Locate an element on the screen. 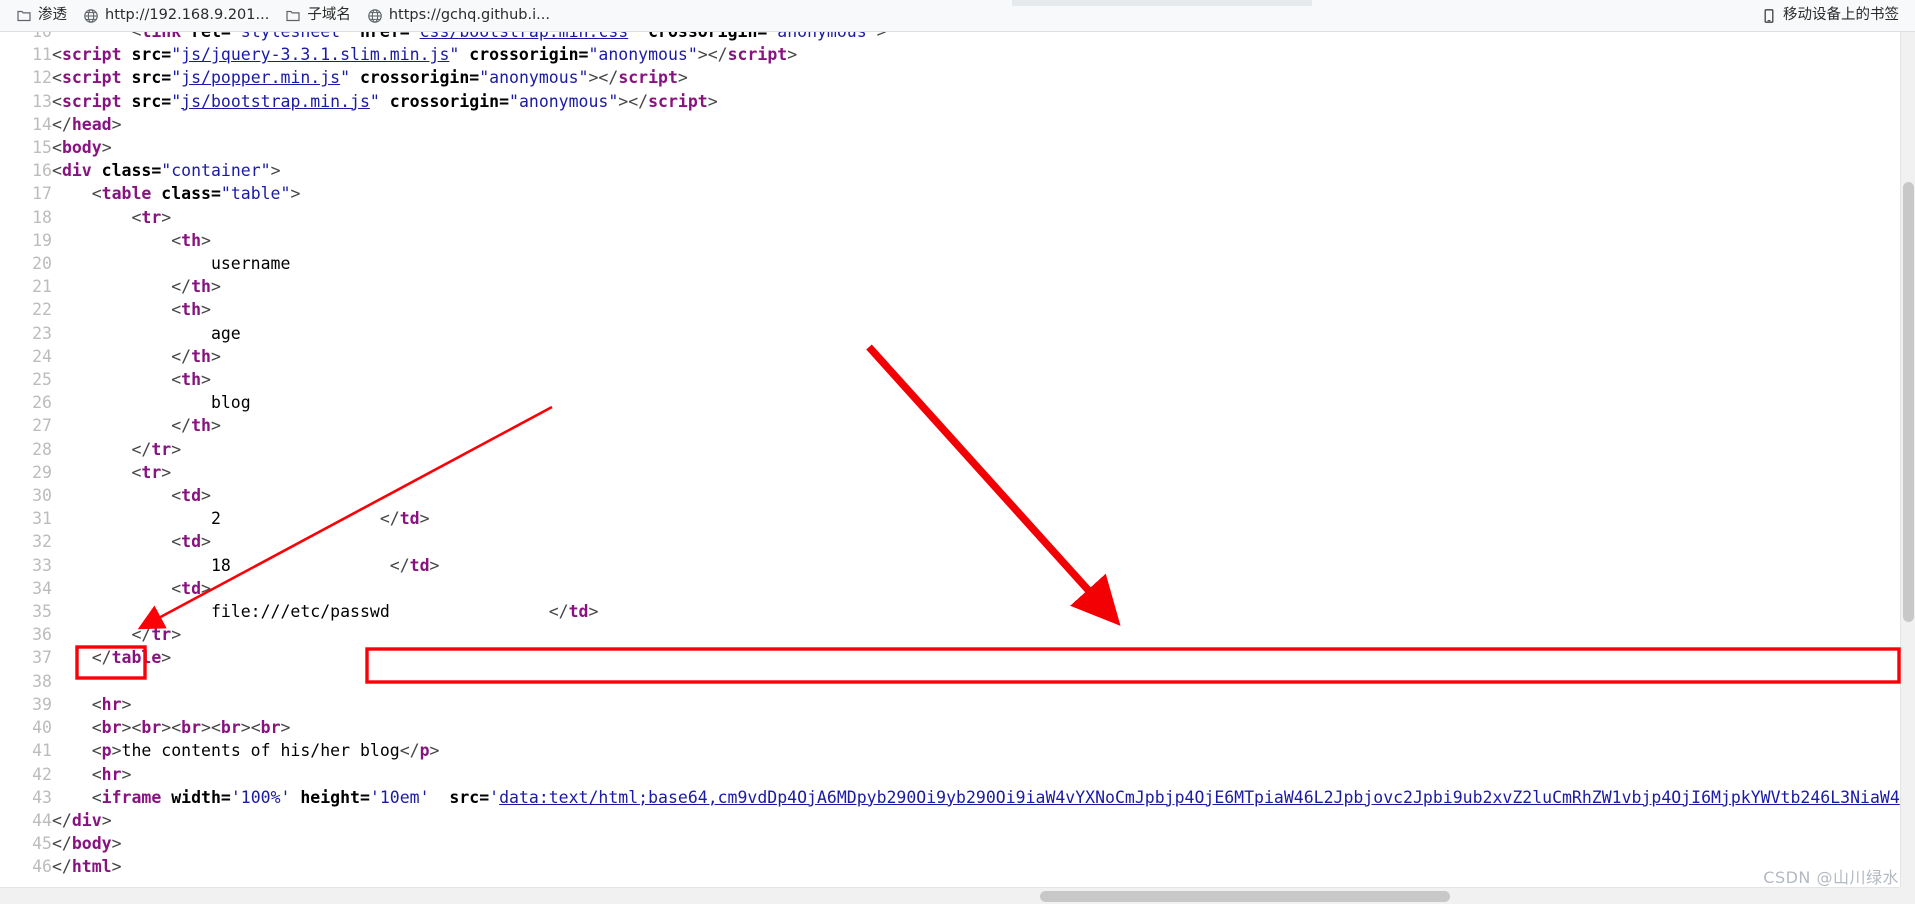 The width and height of the screenshot is (1915, 904). source-code-line: 20 username is located at coordinates (950, 263).